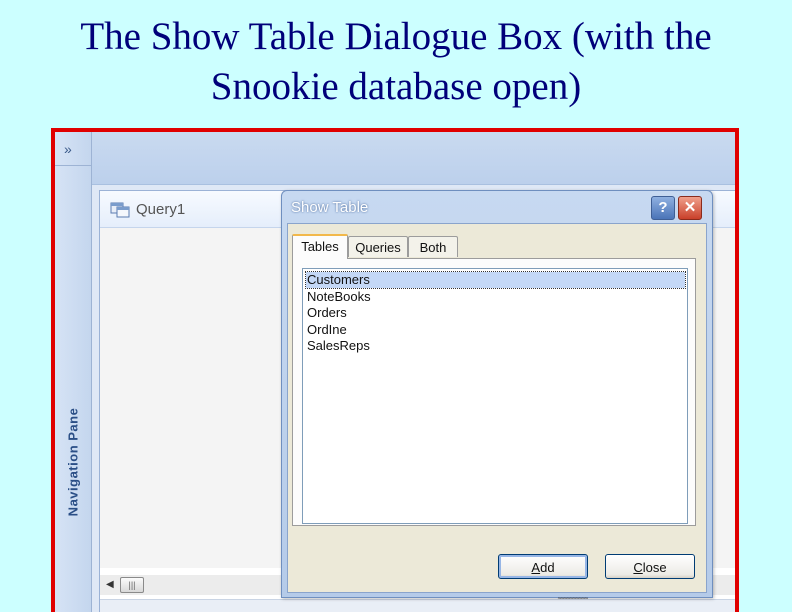 The height and width of the screenshot is (612, 792). What do you see at coordinates (663, 208) in the screenshot?
I see `help-icon: ?` at bounding box center [663, 208].